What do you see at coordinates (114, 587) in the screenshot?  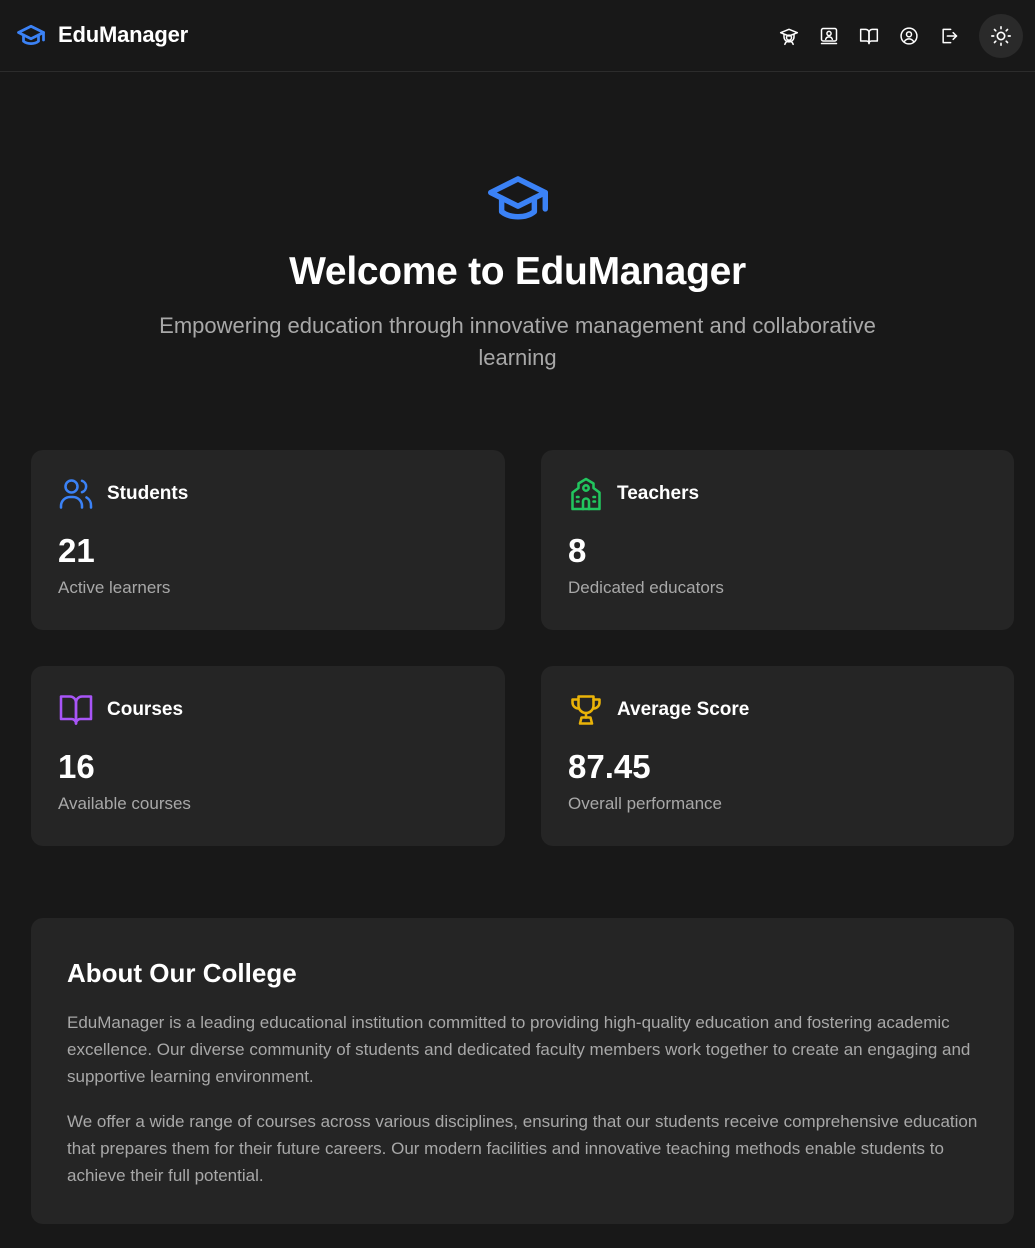 I see `stat-description: Active learners` at bounding box center [114, 587].